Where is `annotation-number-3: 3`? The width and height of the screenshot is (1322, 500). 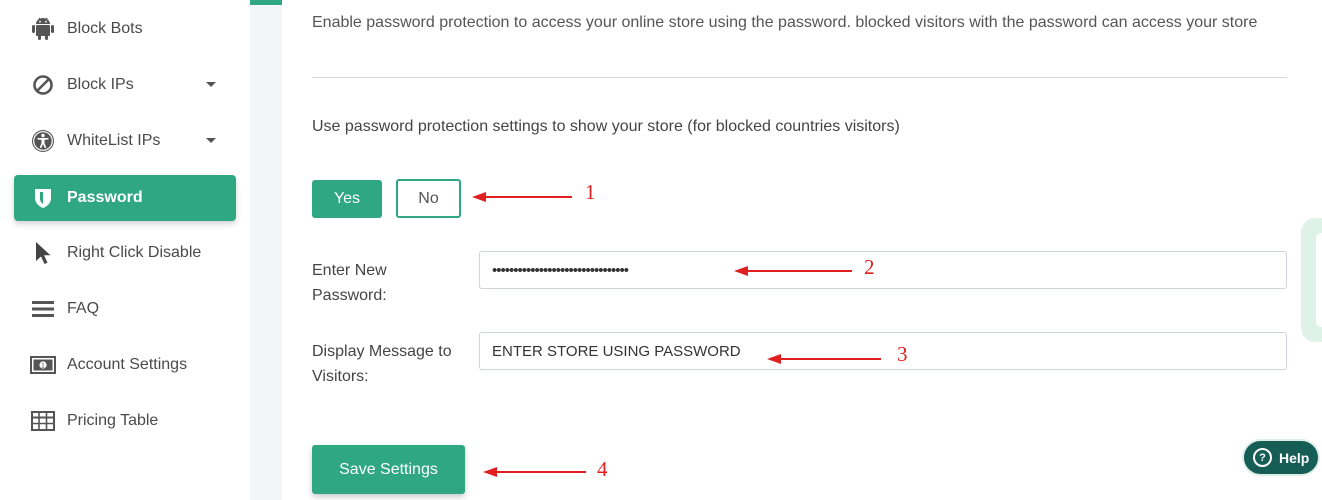
annotation-number-3: 3 is located at coordinates (902, 354).